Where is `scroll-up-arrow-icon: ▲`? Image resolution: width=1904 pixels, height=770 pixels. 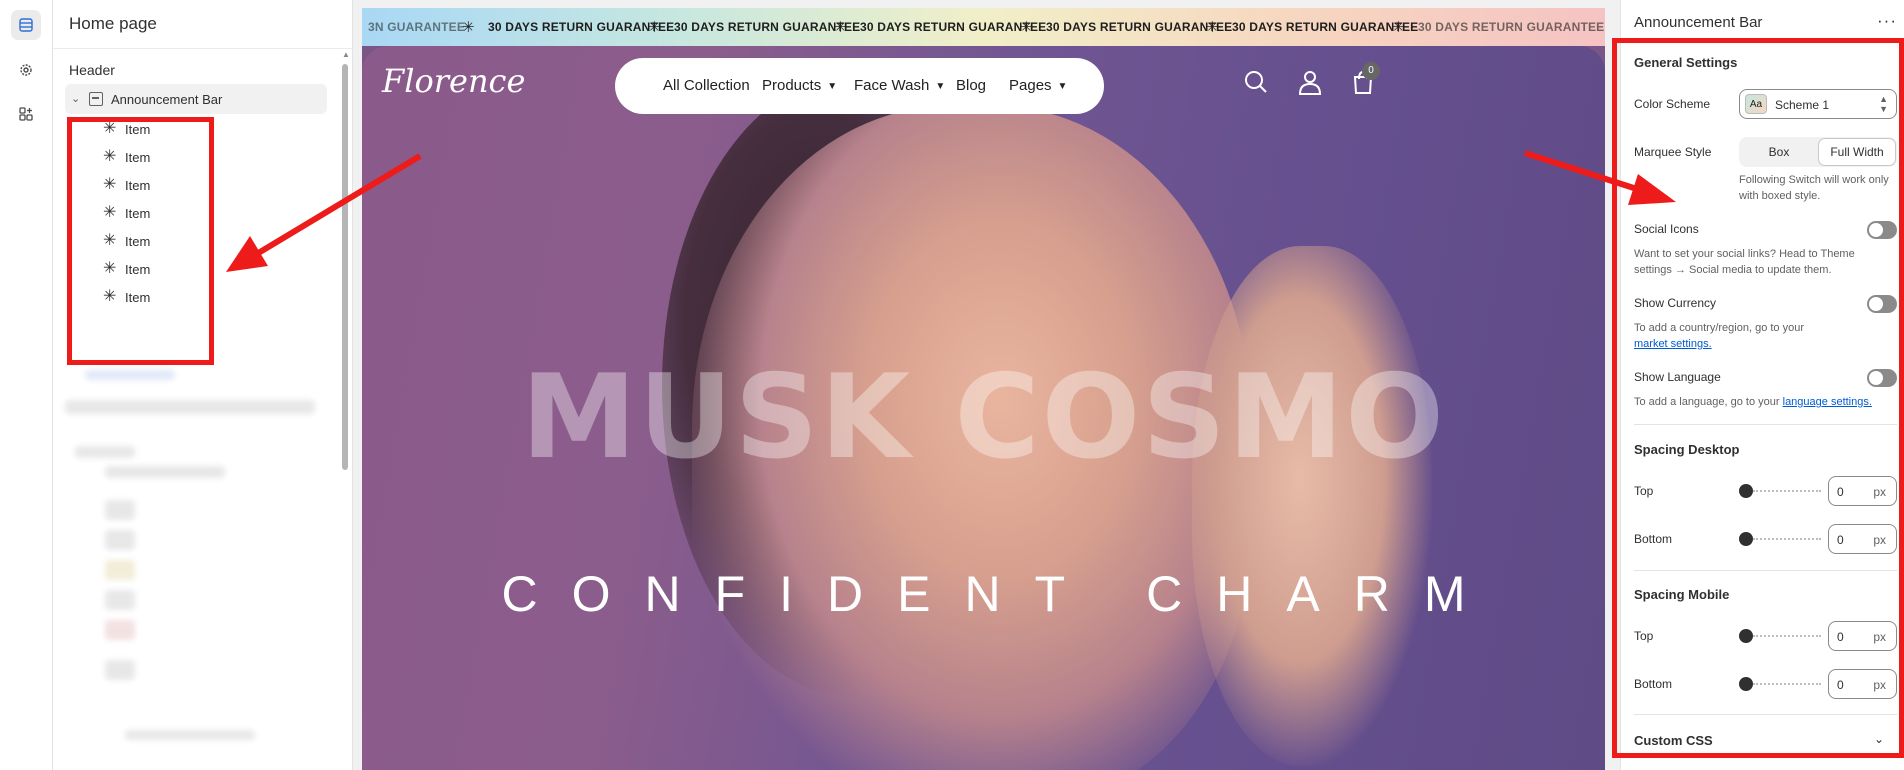 scroll-up-arrow-icon: ▲ is located at coordinates (346, 54).